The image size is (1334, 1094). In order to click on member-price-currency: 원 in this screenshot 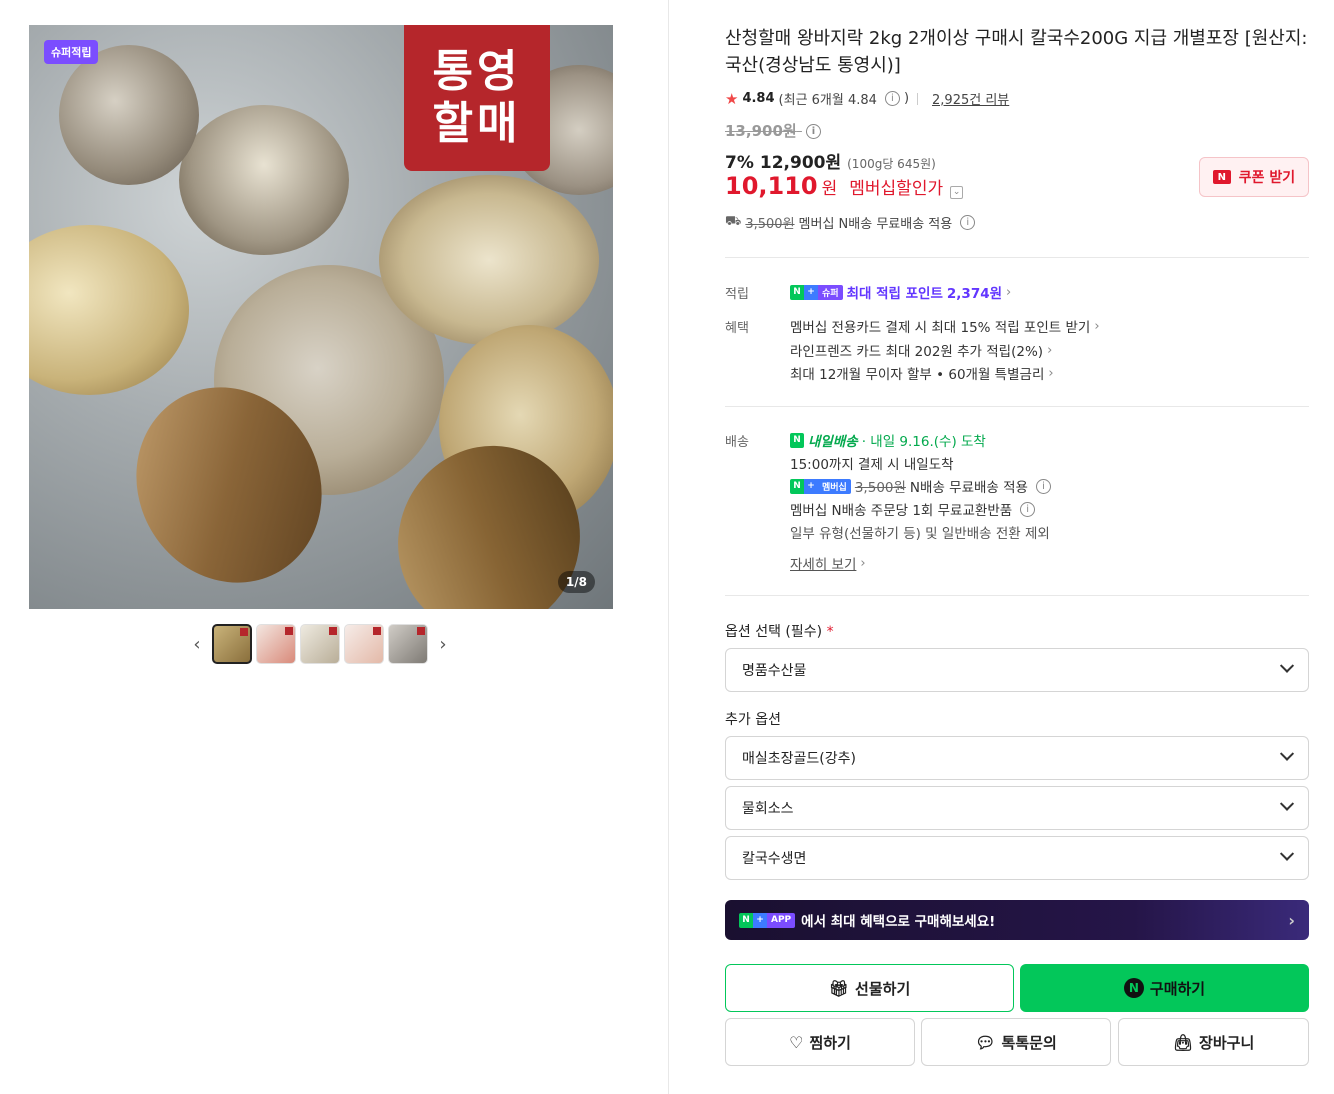, I will do `click(829, 189)`.